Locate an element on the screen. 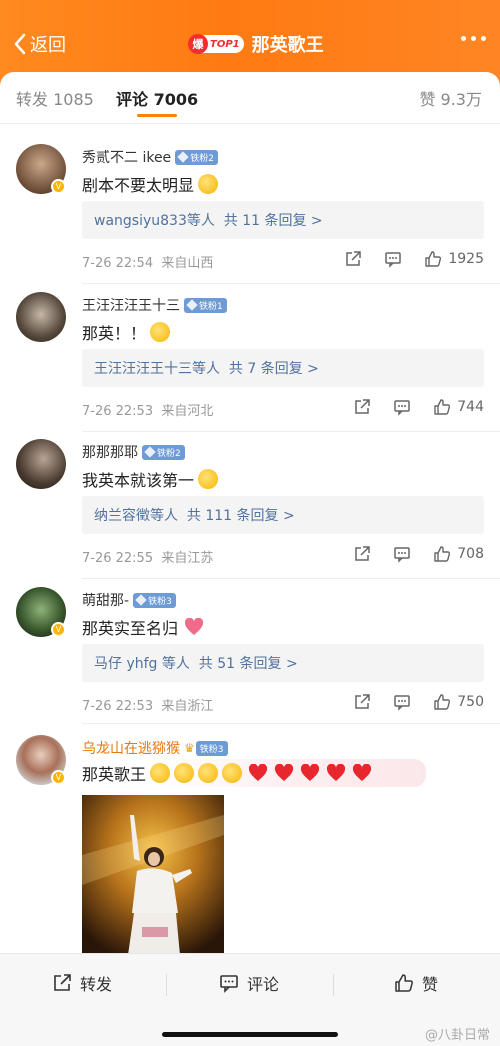 This screenshot has height=1046, width=500. comment-username: 萌甜那- 铁粉3 is located at coordinates (129, 600).